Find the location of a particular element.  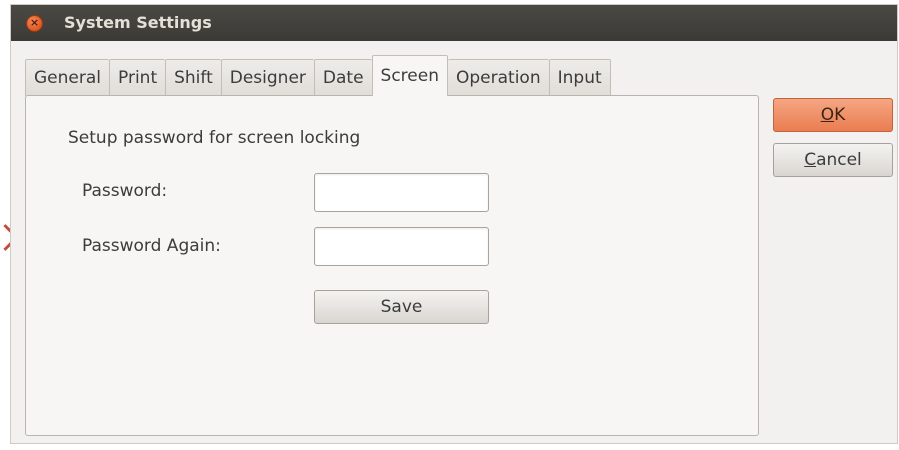

cancel-button: Cancel is located at coordinates (833, 160).